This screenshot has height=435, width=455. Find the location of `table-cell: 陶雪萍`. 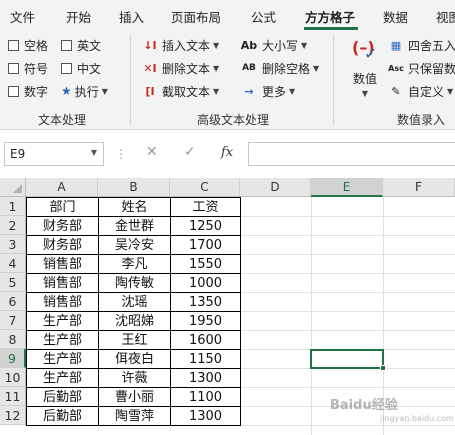

table-cell: 陶雪萍 is located at coordinates (134, 416).